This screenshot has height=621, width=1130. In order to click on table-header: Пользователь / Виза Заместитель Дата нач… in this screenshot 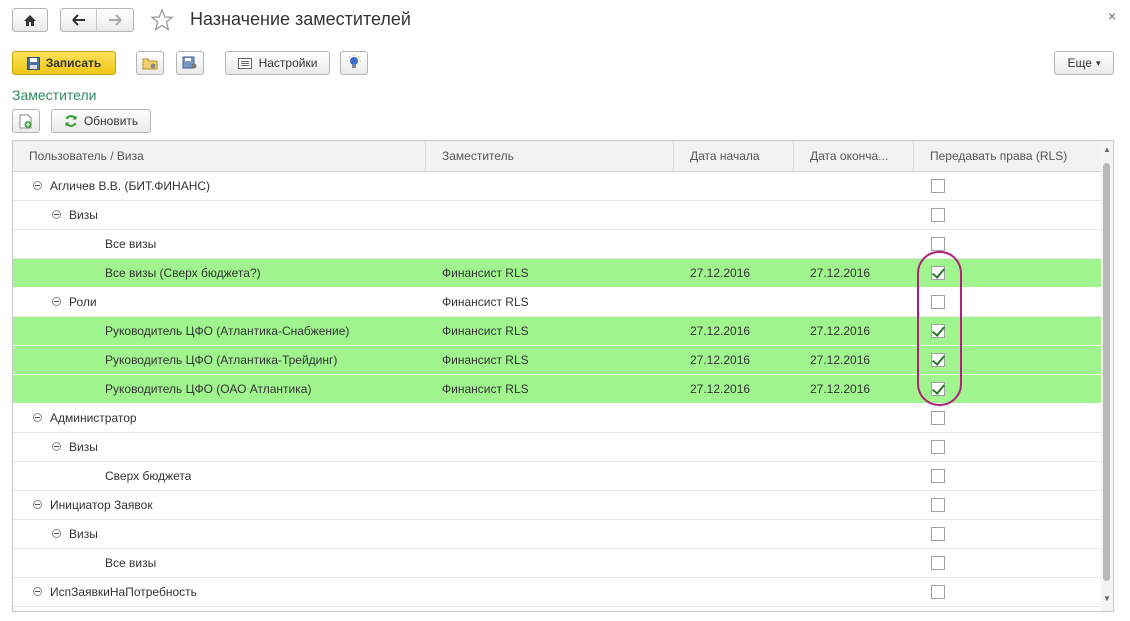, I will do `click(557, 156)`.